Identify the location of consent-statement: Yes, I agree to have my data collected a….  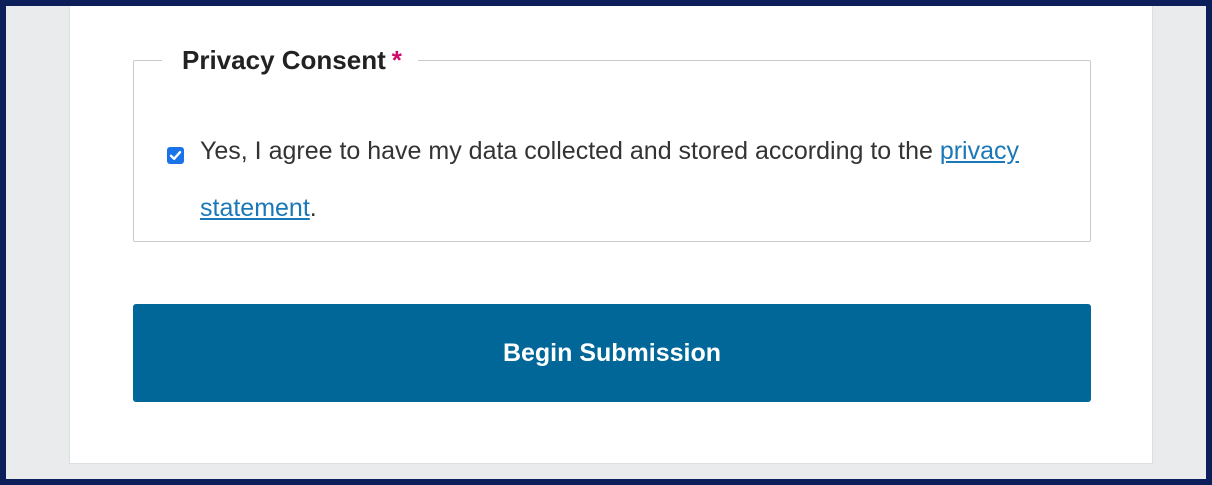
(570, 151).